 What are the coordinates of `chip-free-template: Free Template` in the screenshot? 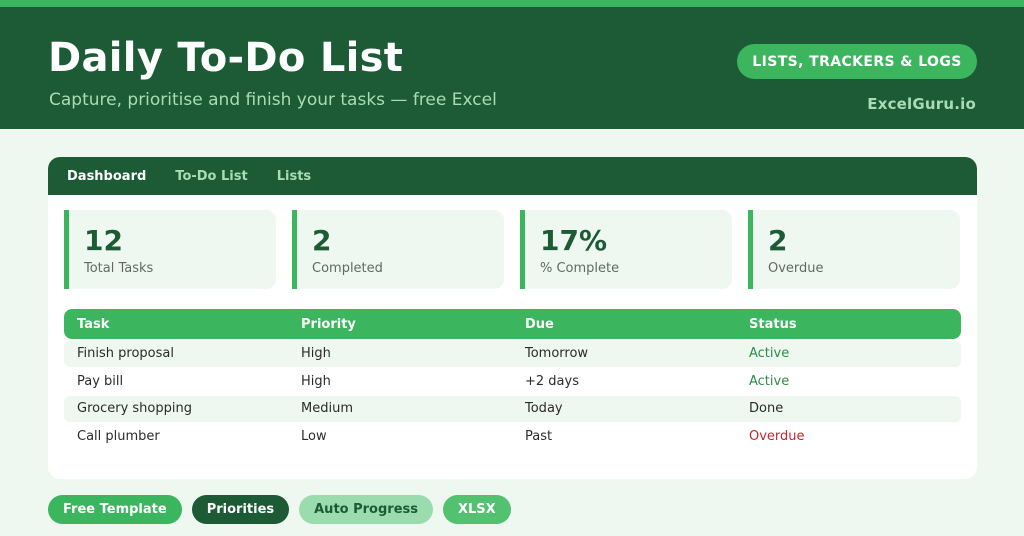 It's located at (115, 509).